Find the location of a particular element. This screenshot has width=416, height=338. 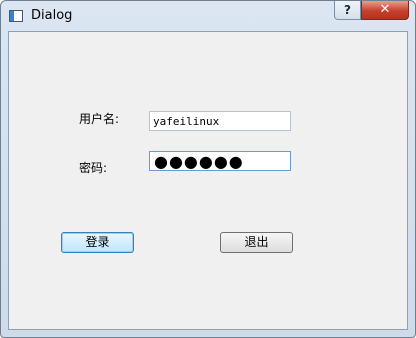

help-button: ? is located at coordinates (347, 10).